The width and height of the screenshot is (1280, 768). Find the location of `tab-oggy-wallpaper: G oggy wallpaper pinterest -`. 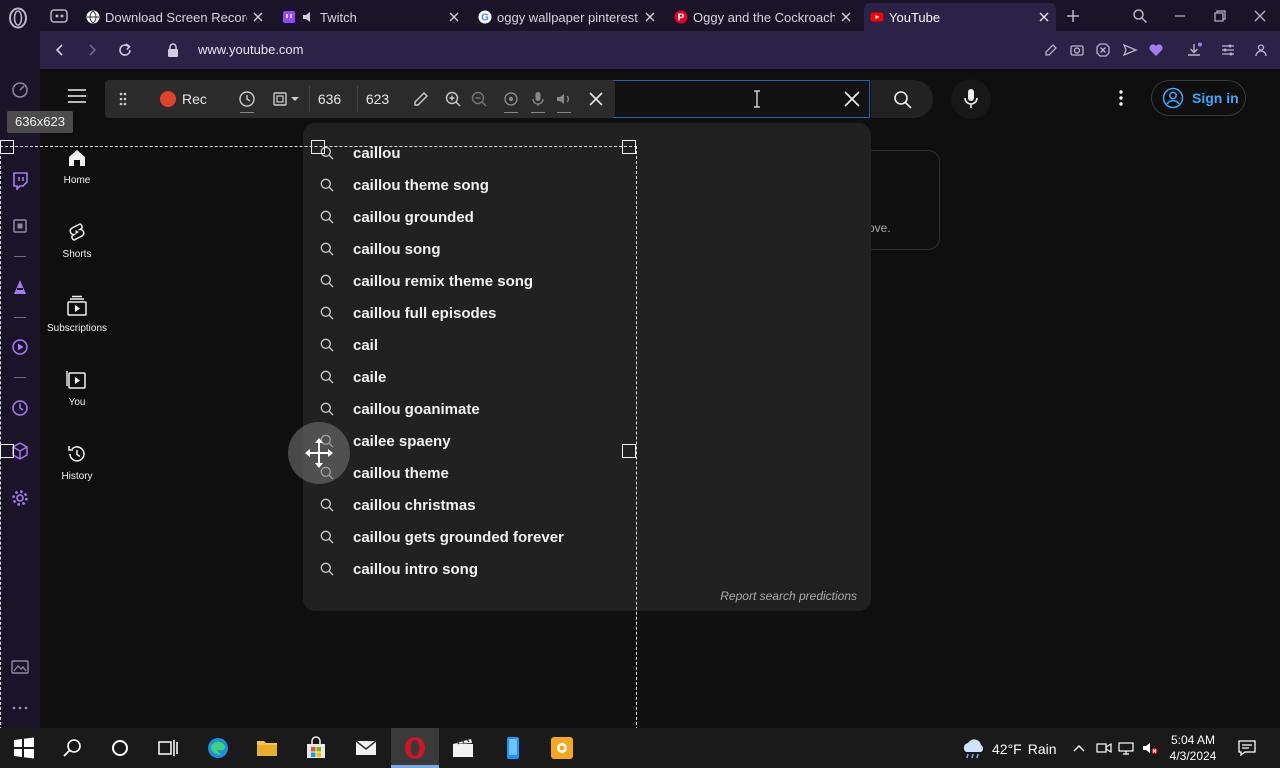

tab-oggy-wallpaper: G oggy wallpaper pinterest - is located at coordinates (567, 17).